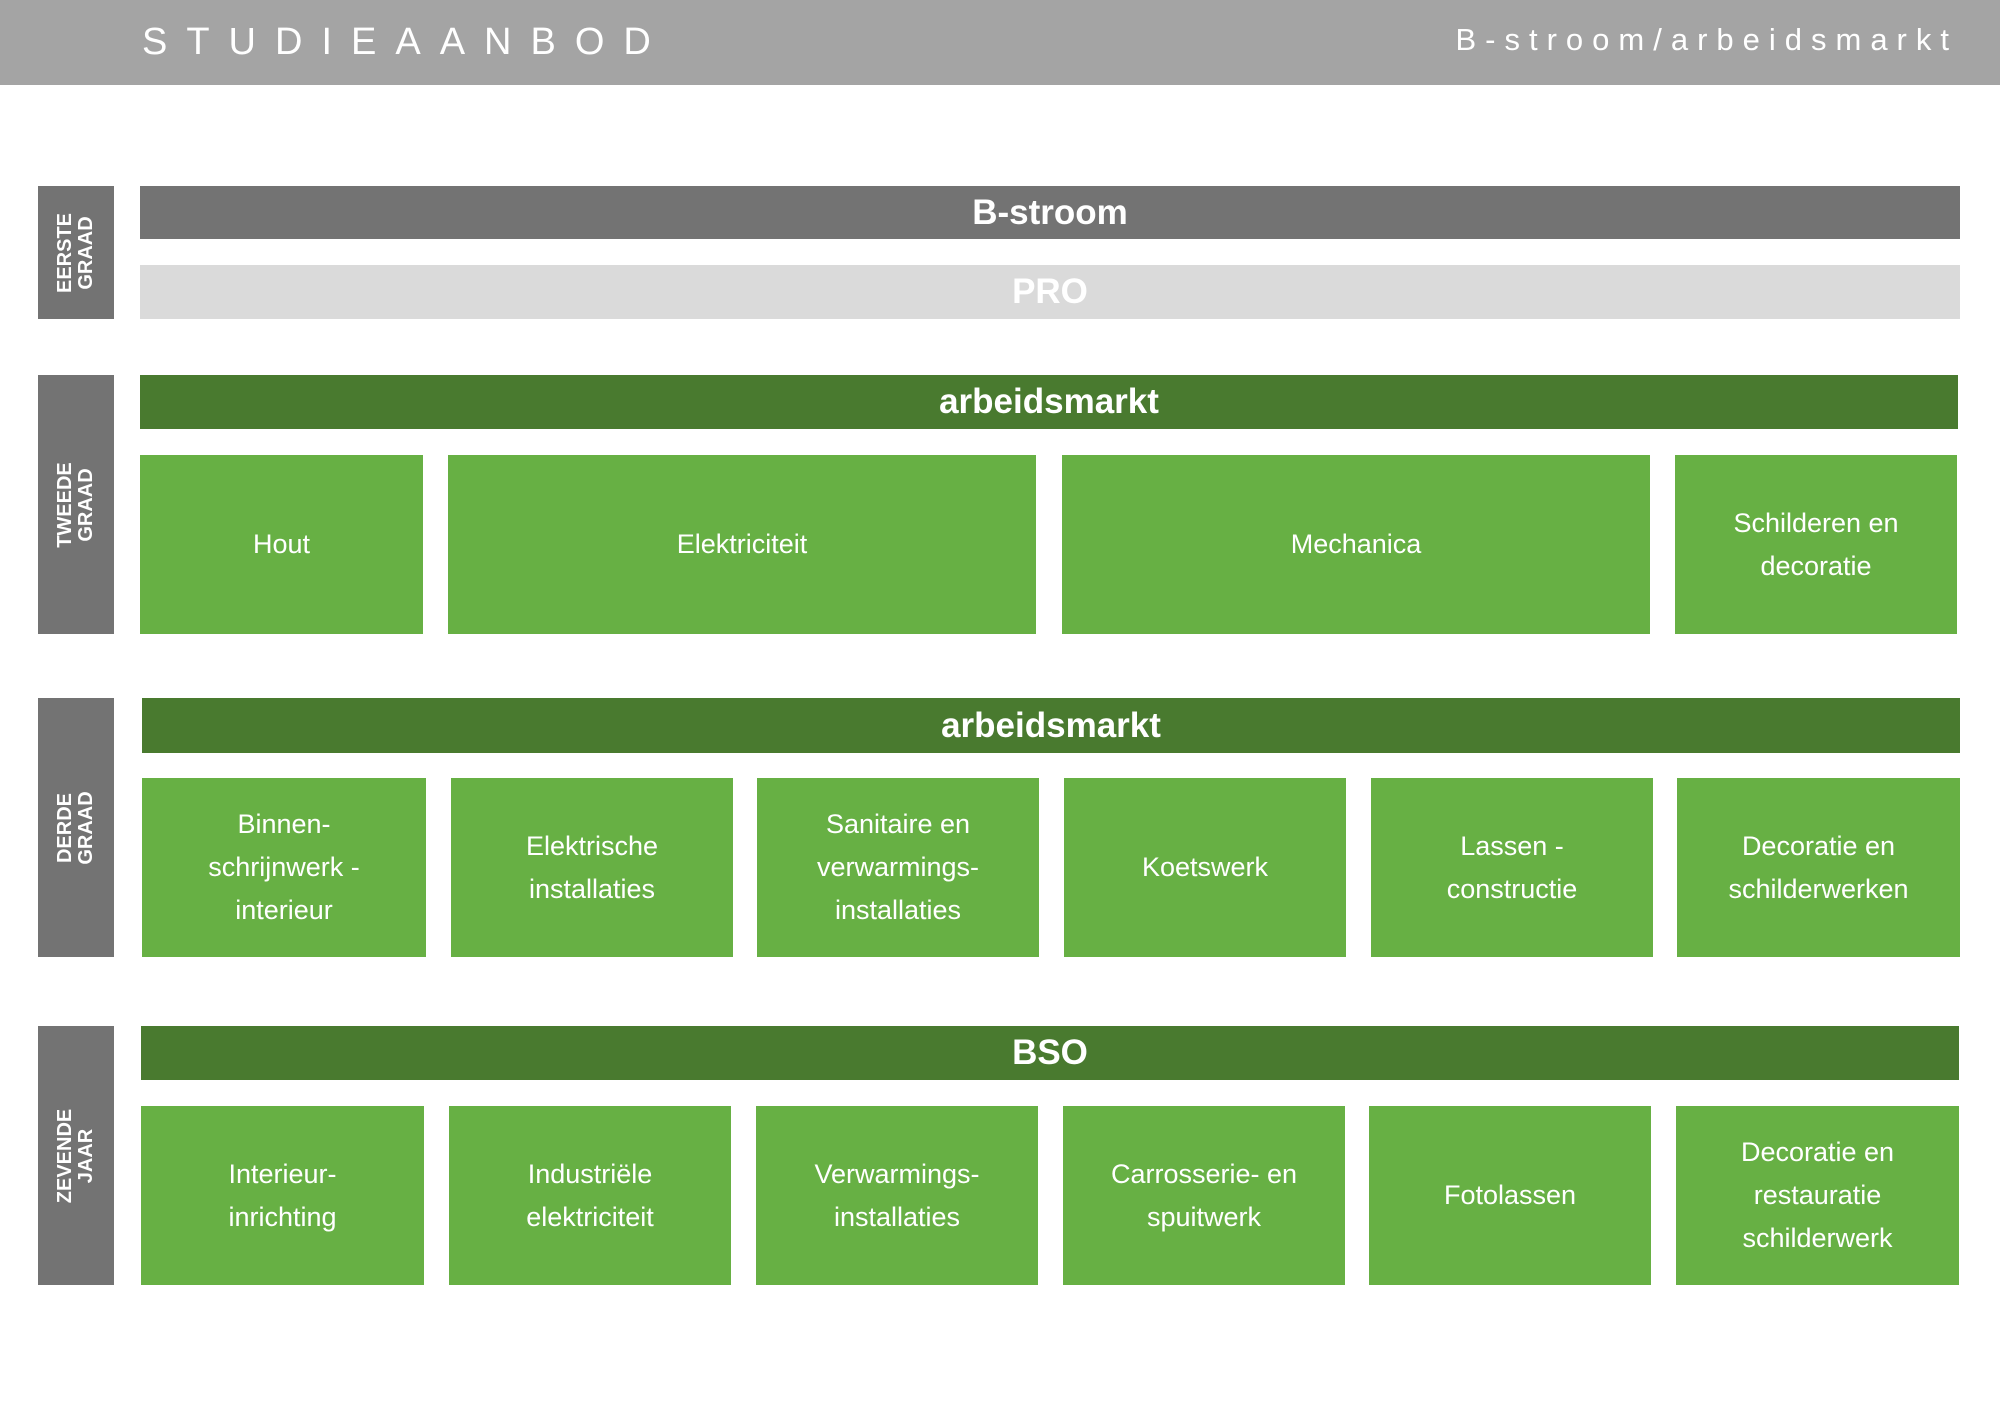 The height and width of the screenshot is (1414, 2000). What do you see at coordinates (284, 867) in the screenshot?
I see `box-binnenschrijnwerk-interieur: Binnen- schrijnwerk - interieur` at bounding box center [284, 867].